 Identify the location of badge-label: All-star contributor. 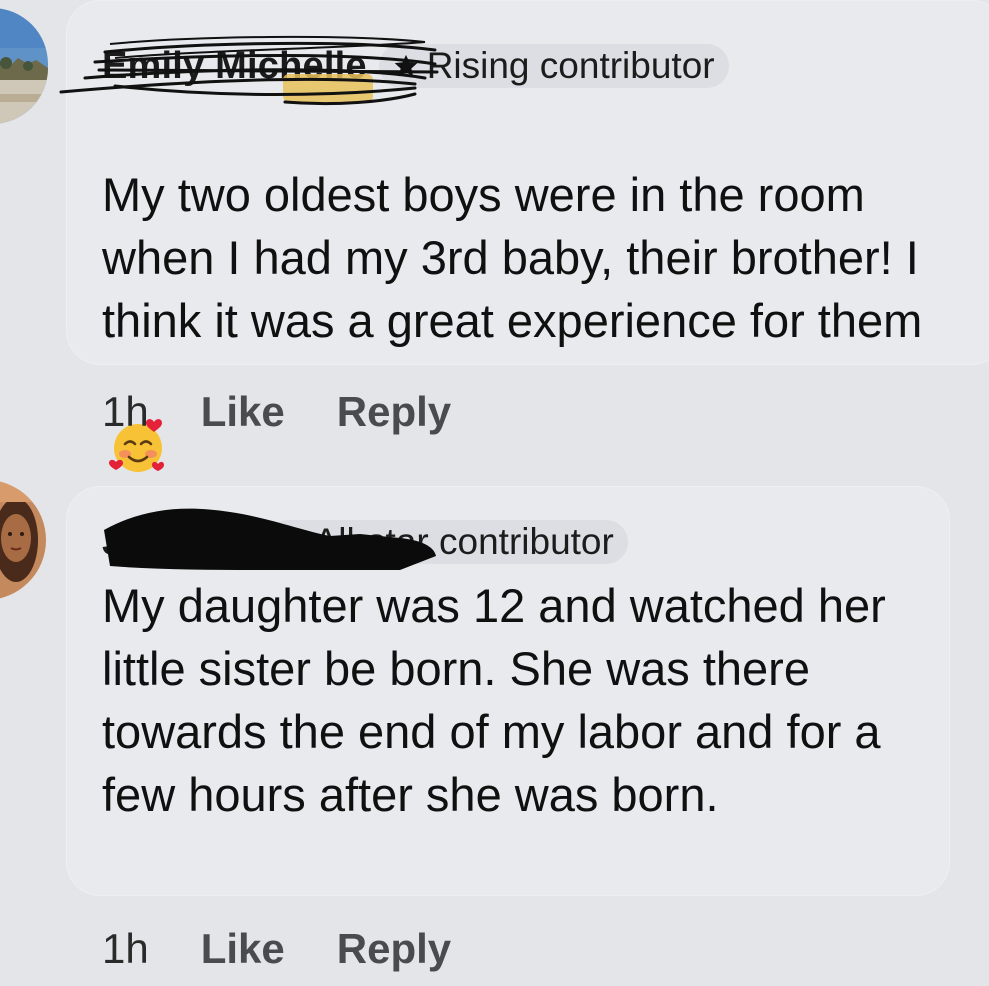
(463, 541).